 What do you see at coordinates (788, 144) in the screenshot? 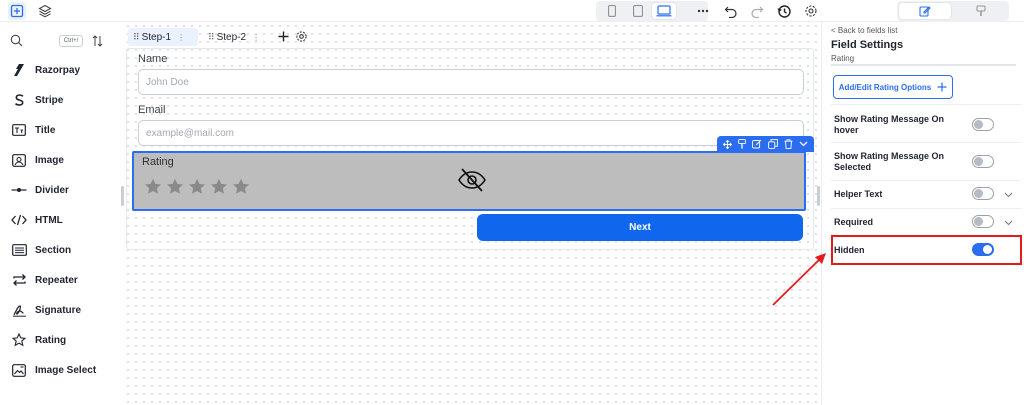
I see `delete-icon` at bounding box center [788, 144].